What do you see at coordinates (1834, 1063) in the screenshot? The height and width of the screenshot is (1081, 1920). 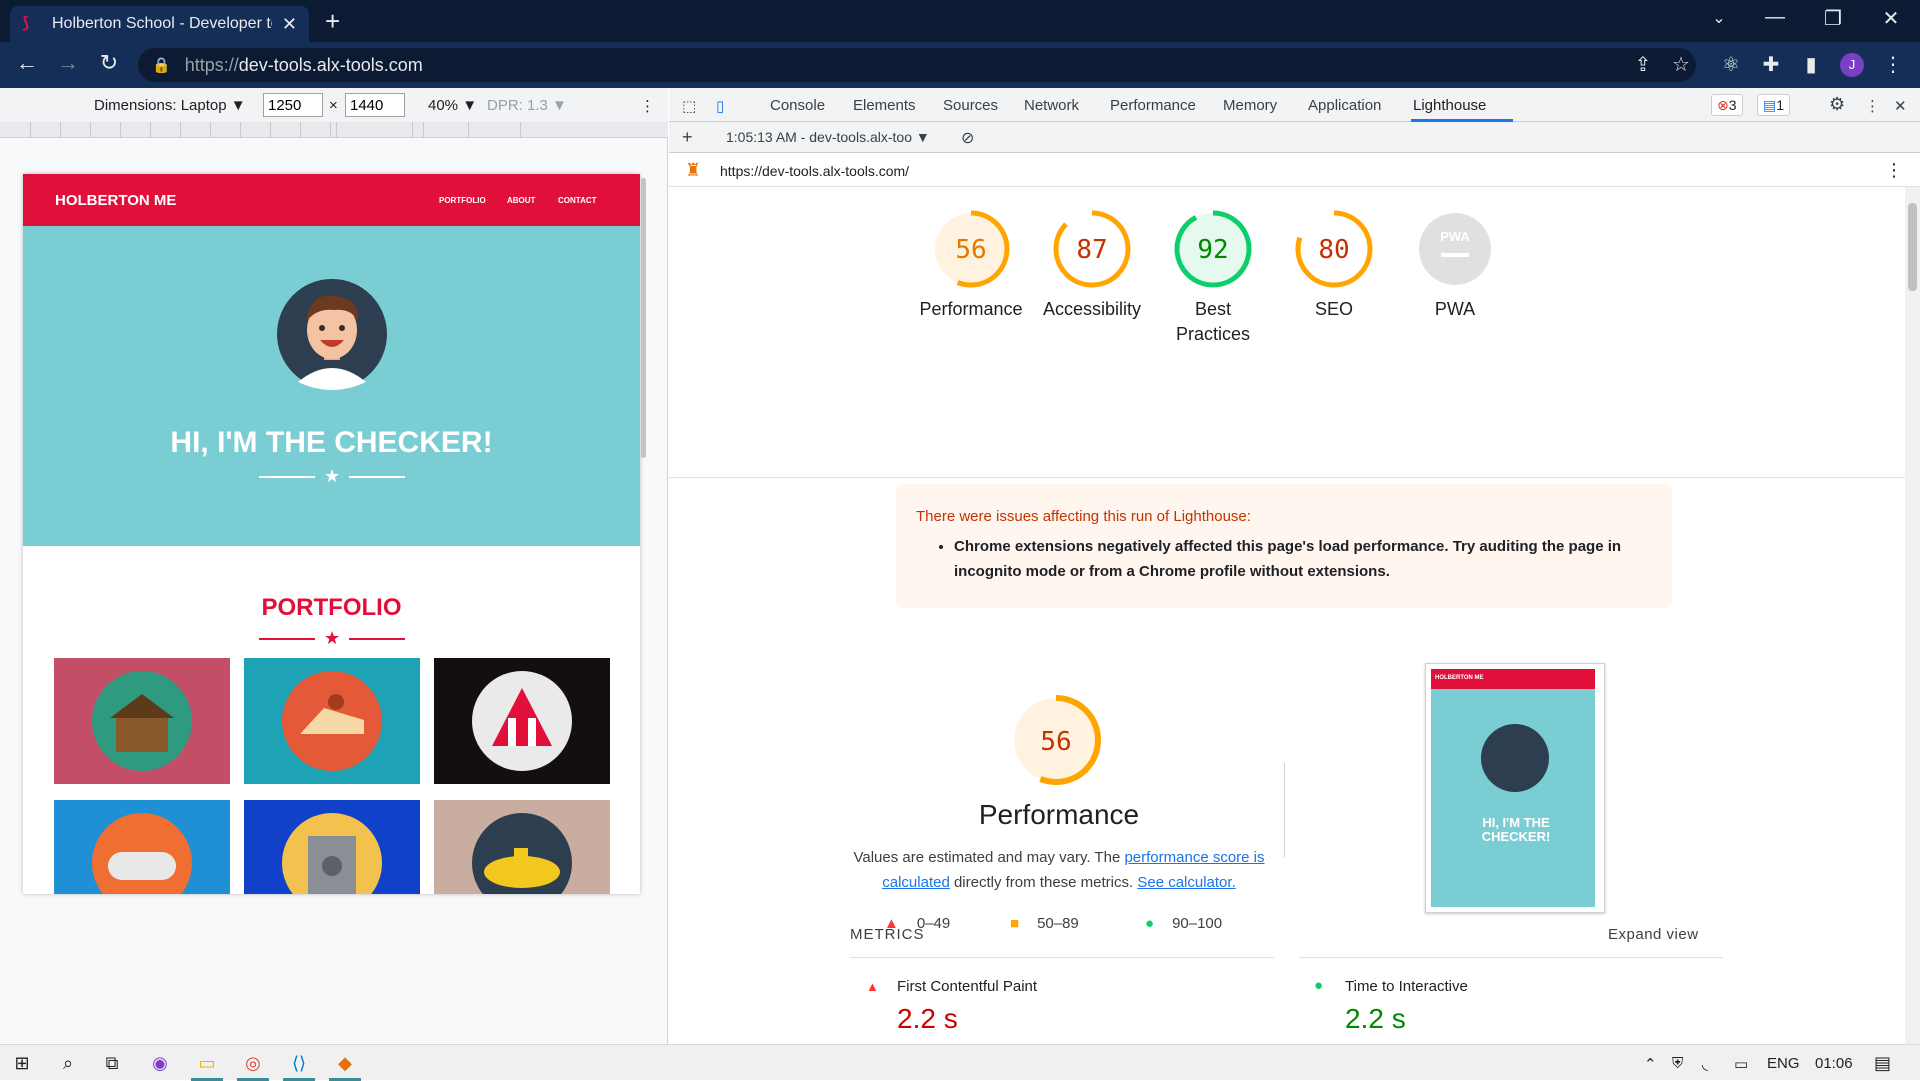 I see `clock: 01:06` at bounding box center [1834, 1063].